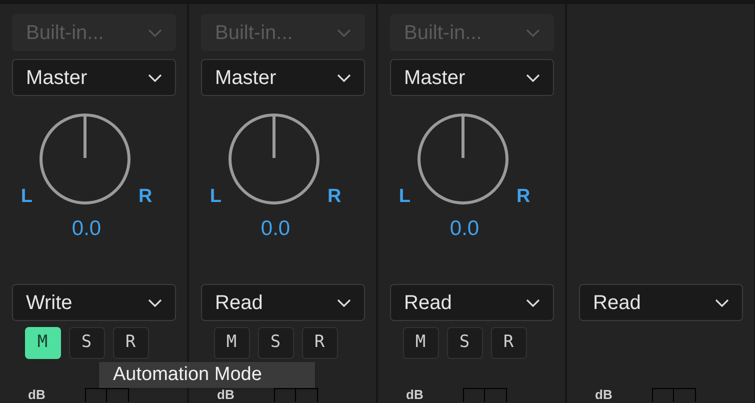  Describe the element at coordinates (94, 302) in the screenshot. I see `automation-dropdown: Write` at that location.